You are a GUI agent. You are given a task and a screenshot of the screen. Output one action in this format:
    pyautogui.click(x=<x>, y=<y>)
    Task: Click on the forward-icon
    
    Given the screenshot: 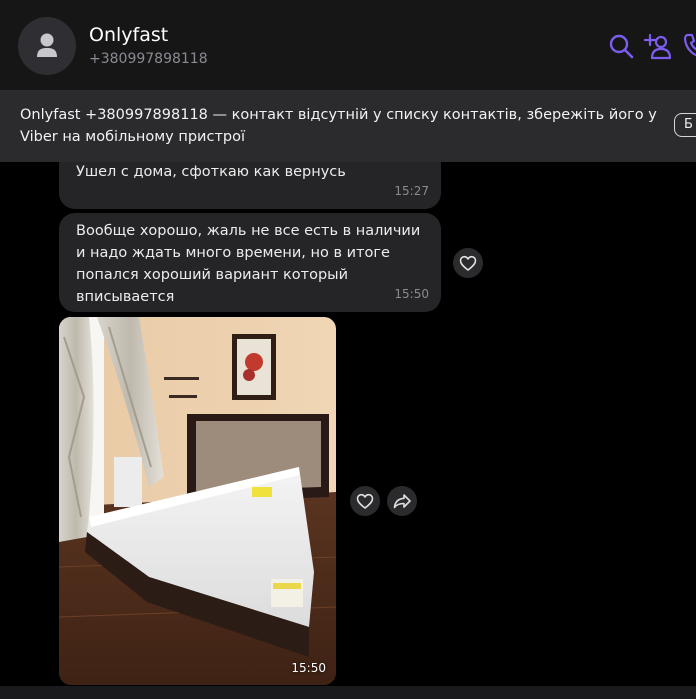 What is the action you would take?
    pyautogui.click(x=402, y=501)
    